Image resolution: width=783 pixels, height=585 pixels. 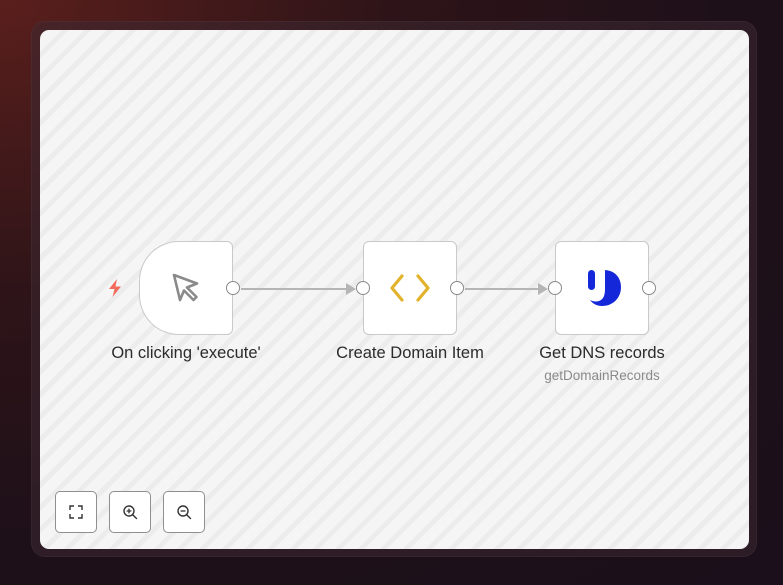 I want to click on zoom-in-icon, so click(x=130, y=512).